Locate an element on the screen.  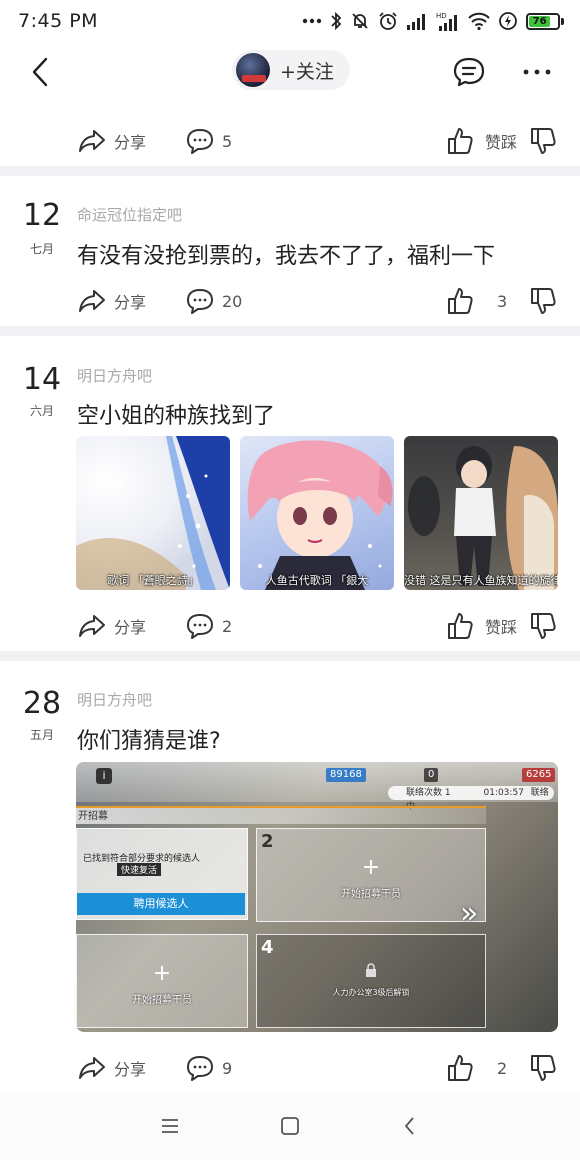
game-slot-2: 2 + 开始招募干员 is located at coordinates (371, 875).